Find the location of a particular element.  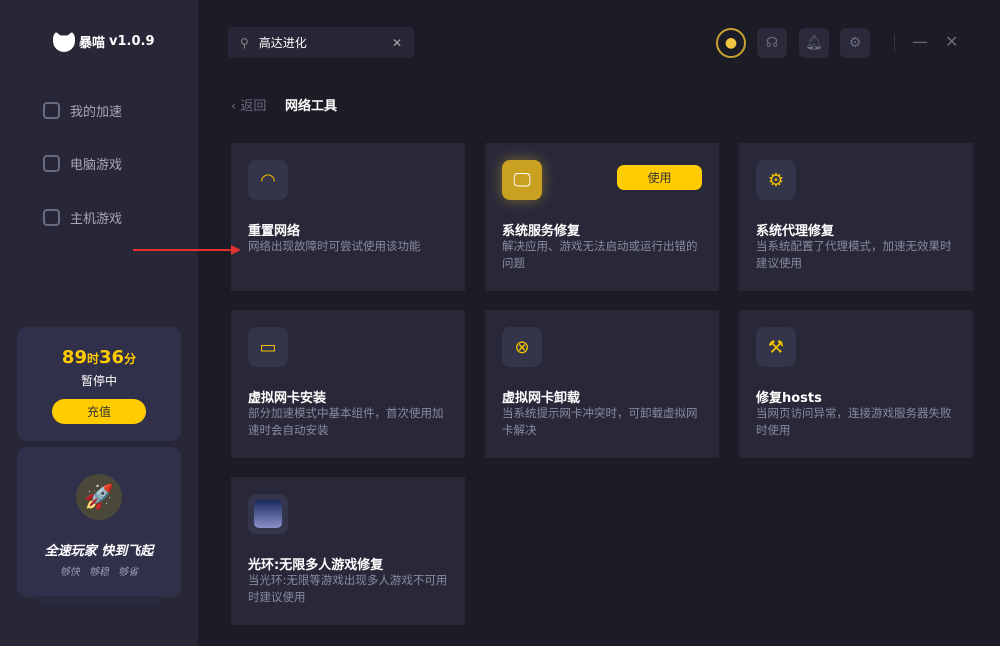

tool-card-install-virtual-nic: ▭ 虚拟网卡安装 部分加速模式中基本组件，首次使用加速时会自动安装 is located at coordinates (348, 384).